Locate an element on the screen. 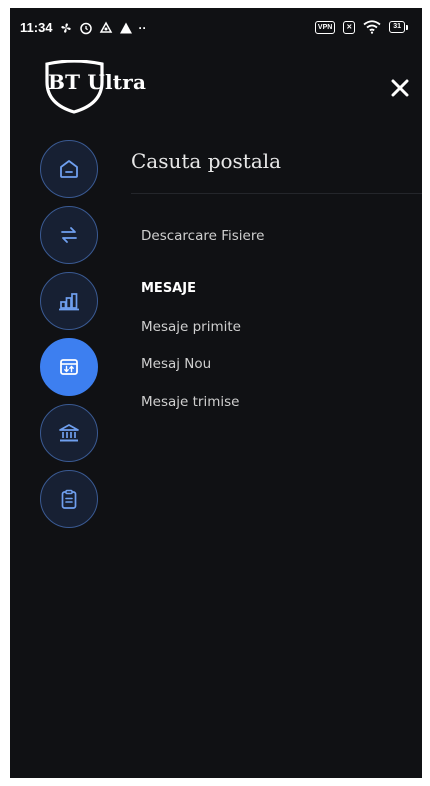  close-icon is located at coordinates (400, 88).